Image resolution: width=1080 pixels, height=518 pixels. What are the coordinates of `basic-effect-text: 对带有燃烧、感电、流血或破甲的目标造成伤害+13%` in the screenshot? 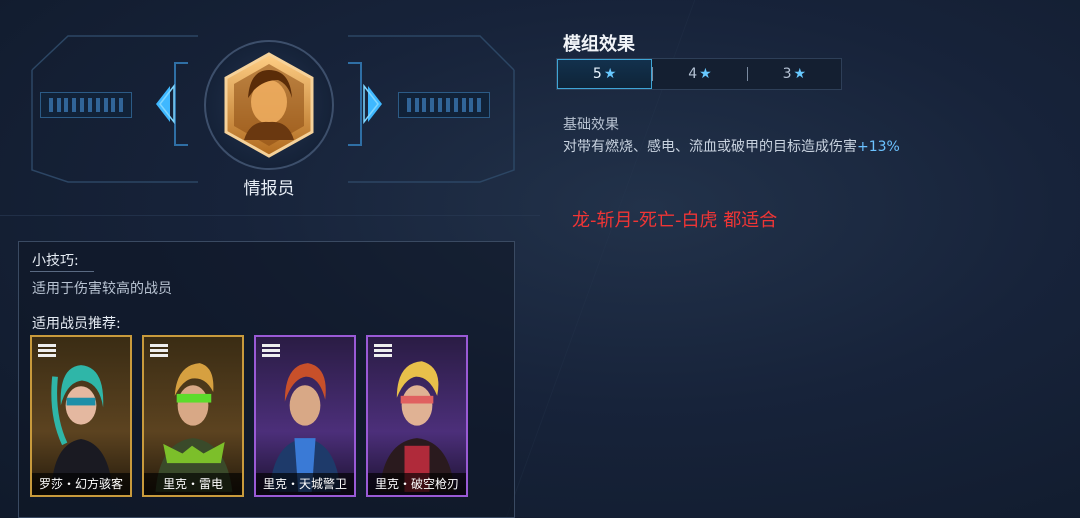 It's located at (731, 146).